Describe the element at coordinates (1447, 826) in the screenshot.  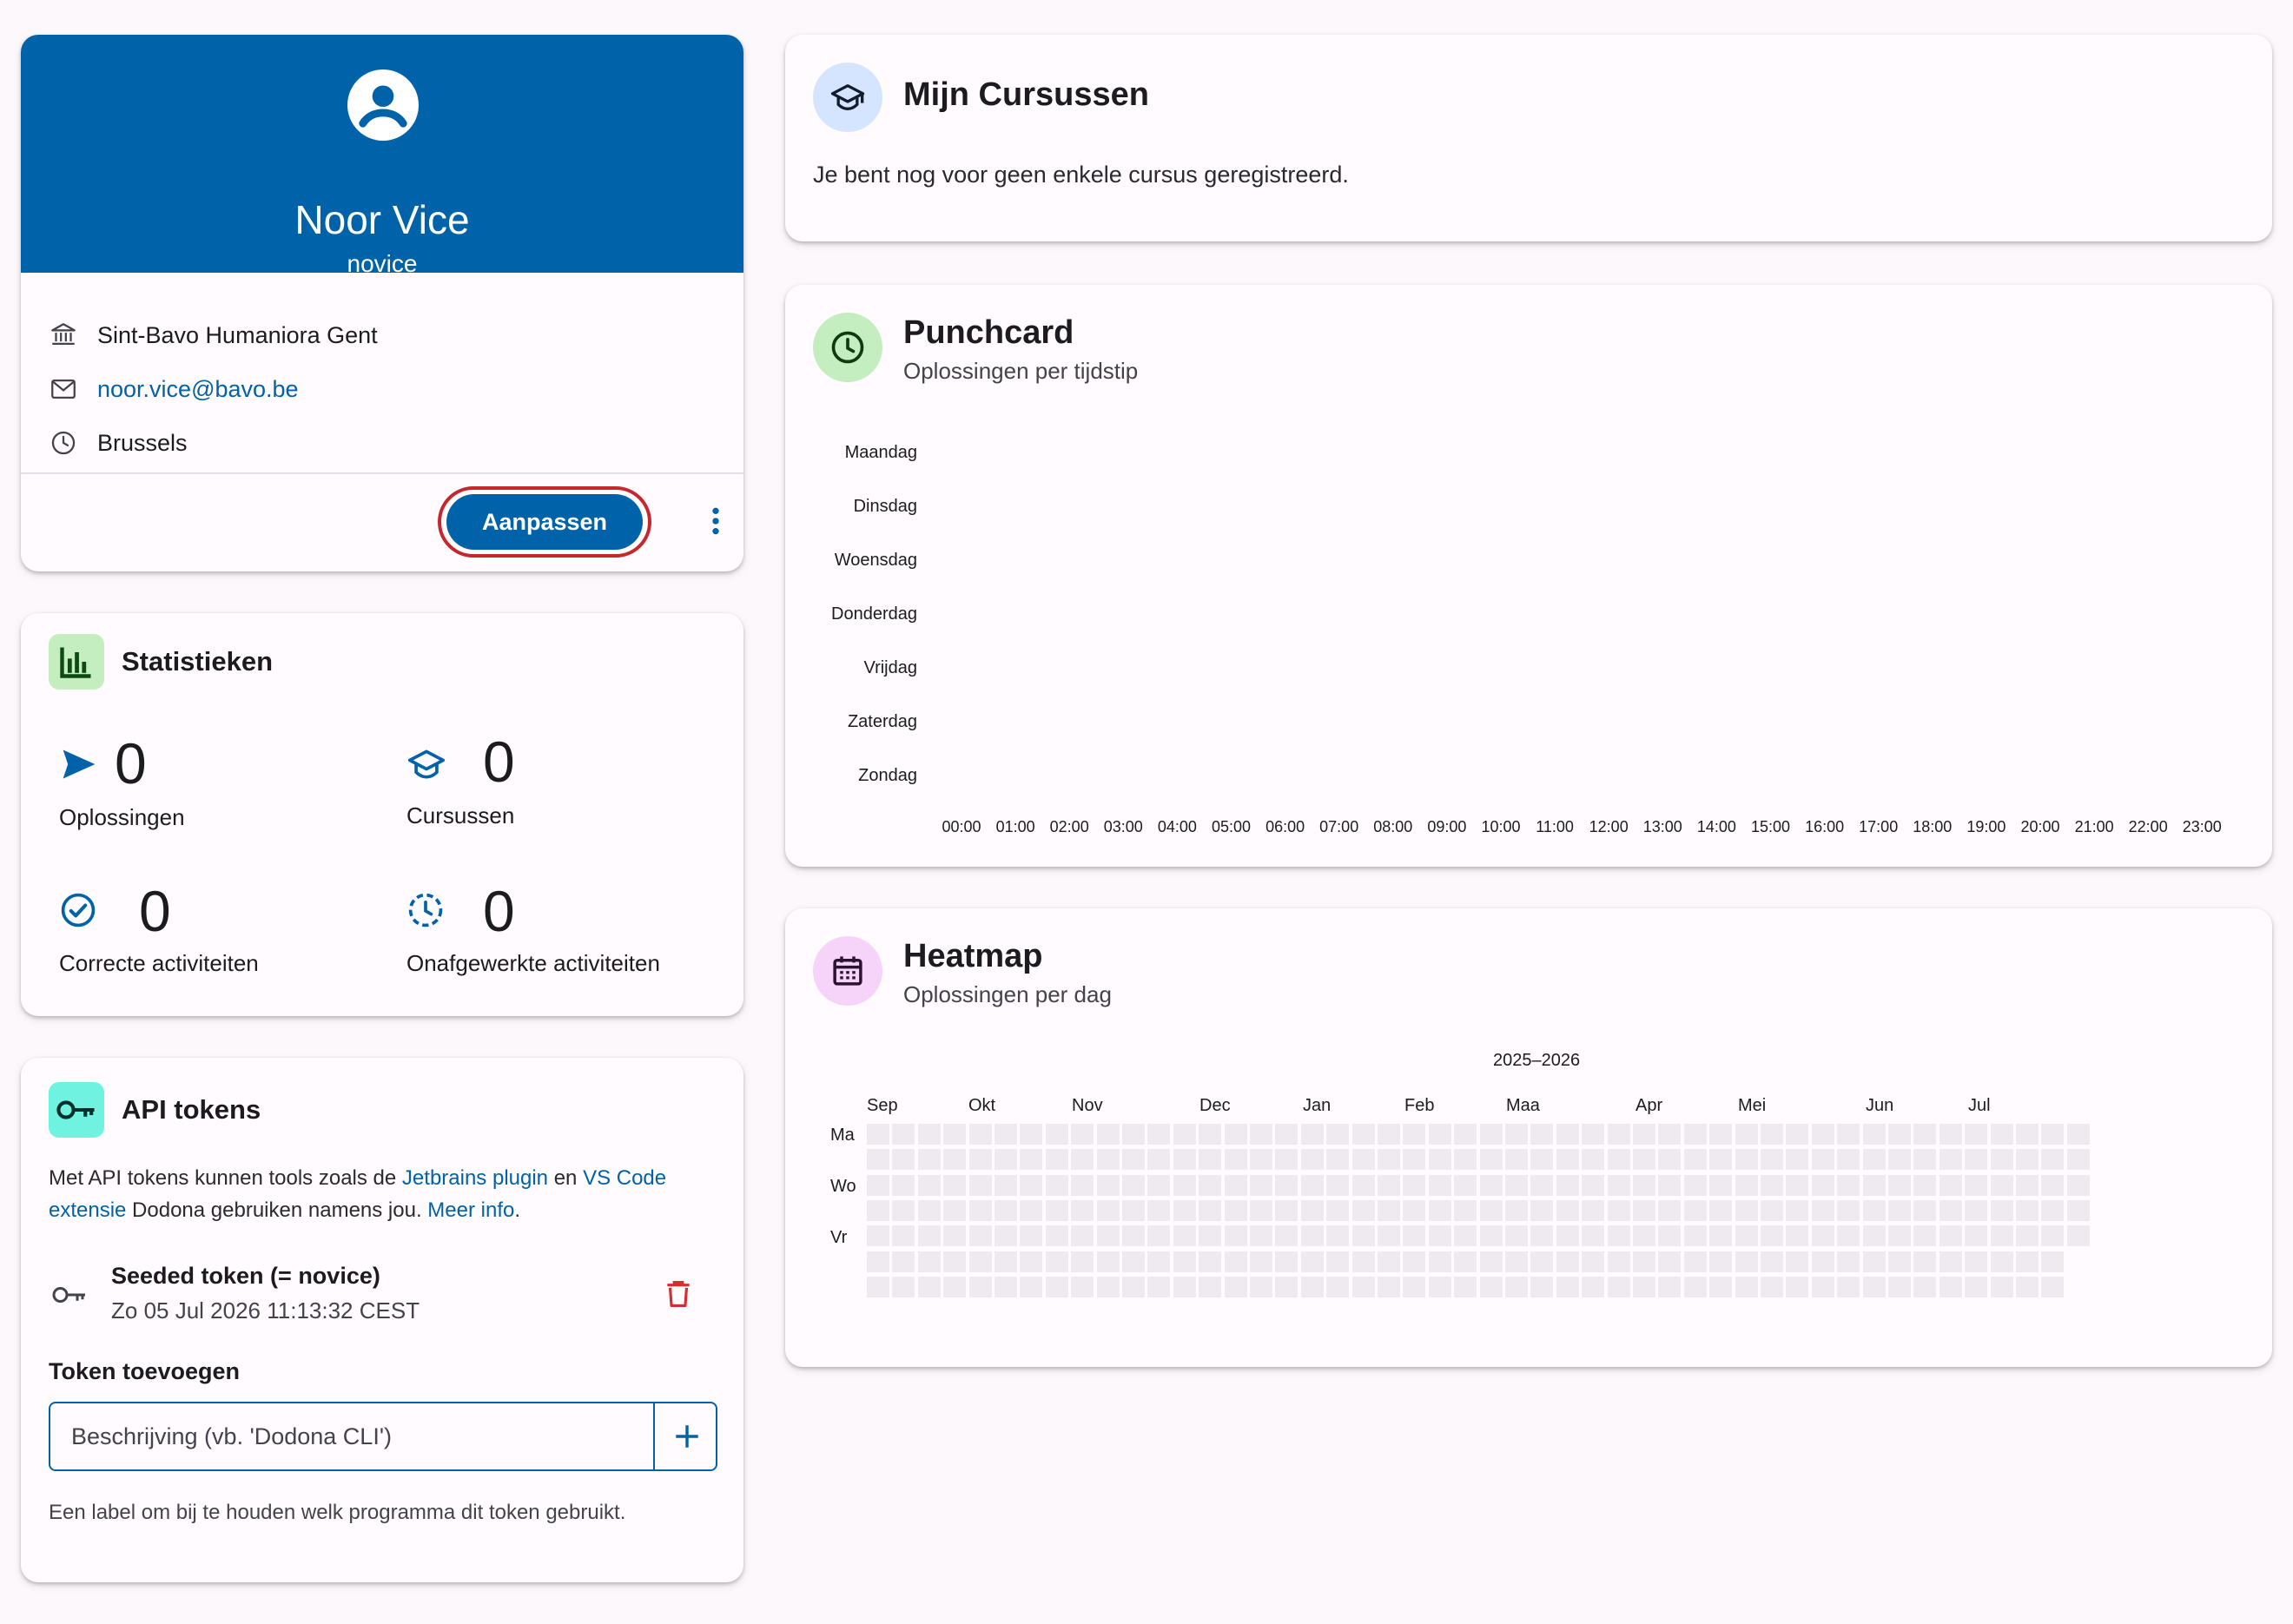
I see `punchcard-hour-label: 09:00` at that location.